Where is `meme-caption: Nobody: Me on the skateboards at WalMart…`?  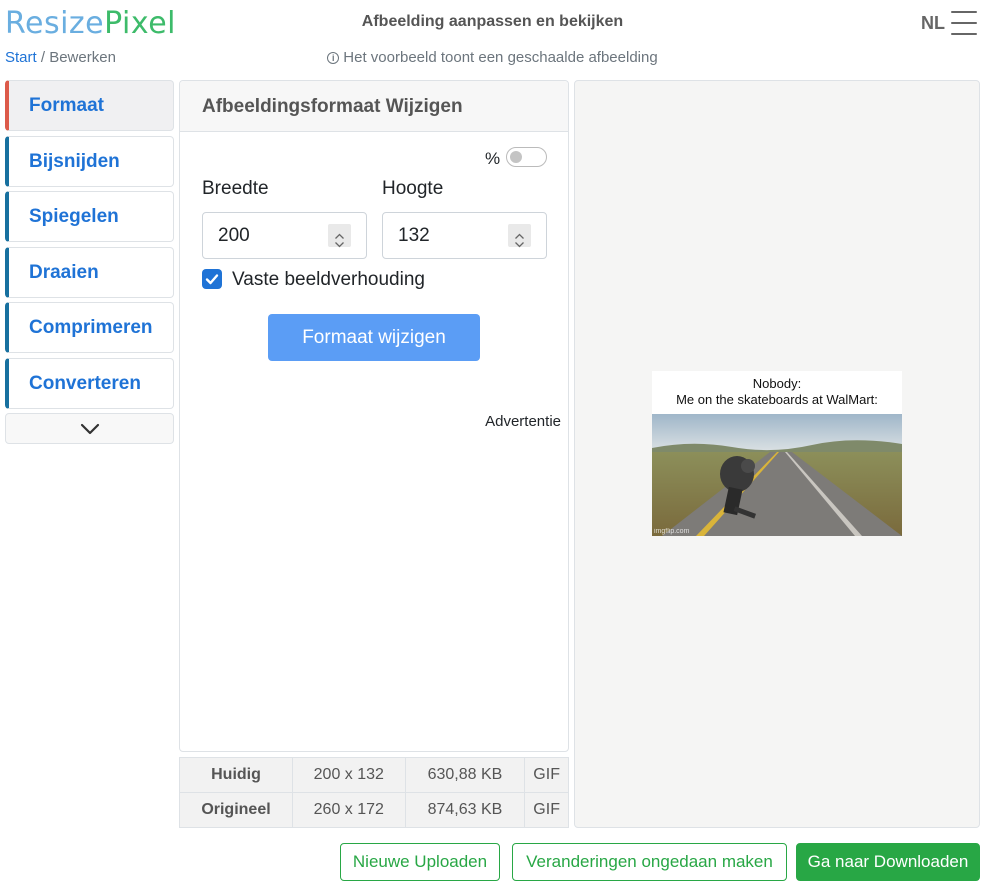
meme-caption: Nobody: Me on the skateboards at WalMart… is located at coordinates (777, 392).